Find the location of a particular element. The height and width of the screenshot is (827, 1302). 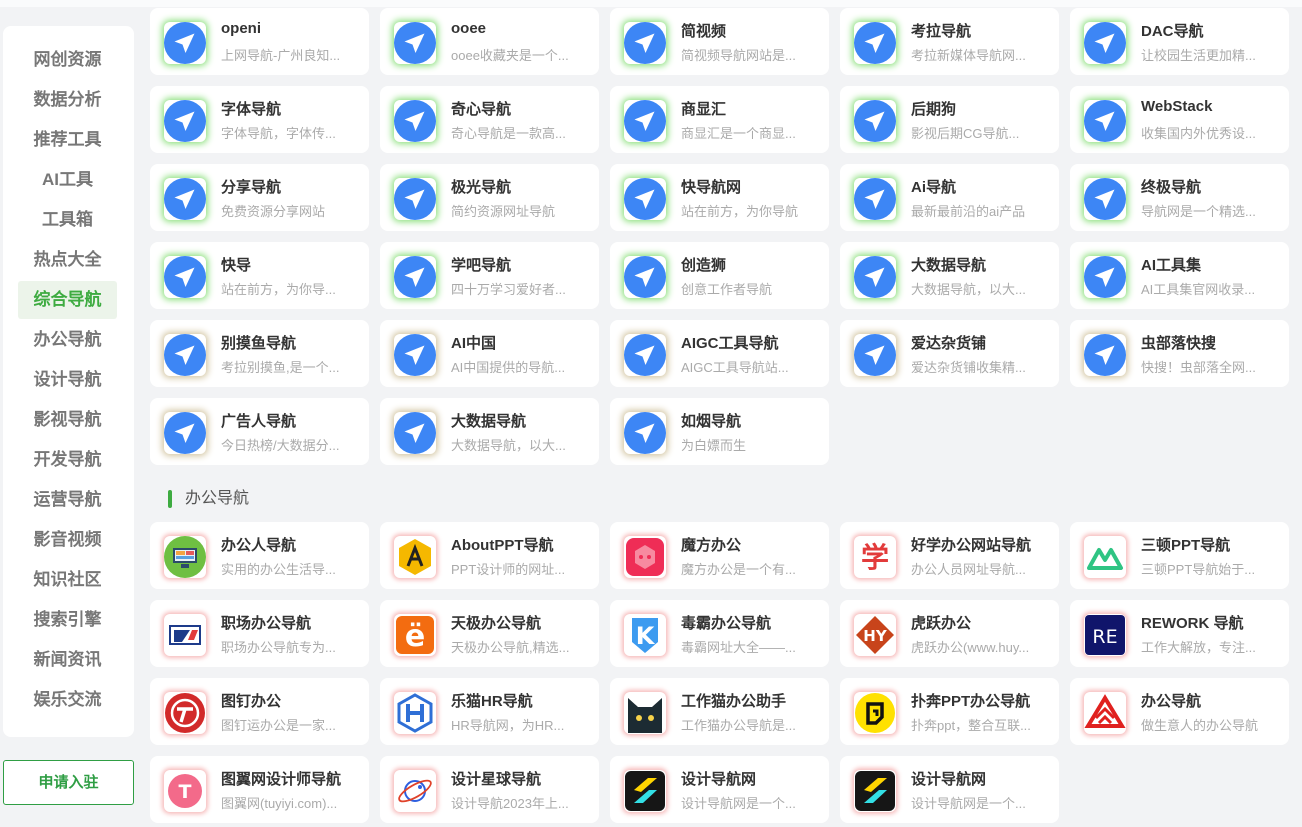

site-title: openi is located at coordinates (241, 28).